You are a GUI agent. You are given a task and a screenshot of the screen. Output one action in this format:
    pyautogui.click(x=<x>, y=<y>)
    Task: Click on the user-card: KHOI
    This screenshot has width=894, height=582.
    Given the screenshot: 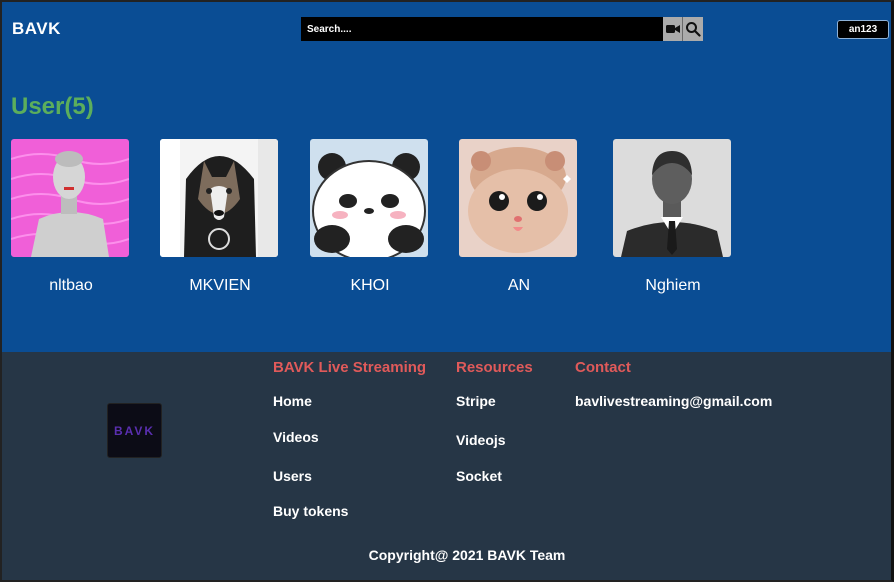 What is the action you would take?
    pyautogui.click(x=370, y=216)
    